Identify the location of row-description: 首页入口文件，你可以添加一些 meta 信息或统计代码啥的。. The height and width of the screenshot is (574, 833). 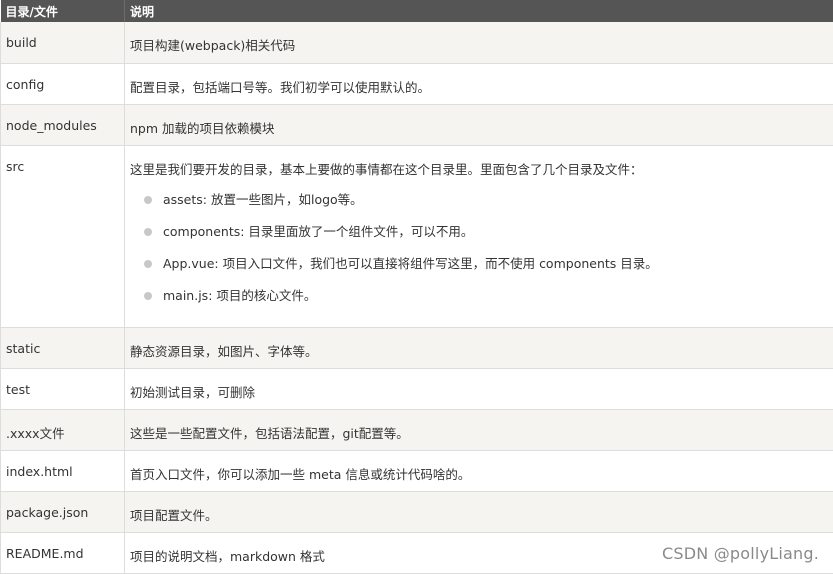
(479, 470).